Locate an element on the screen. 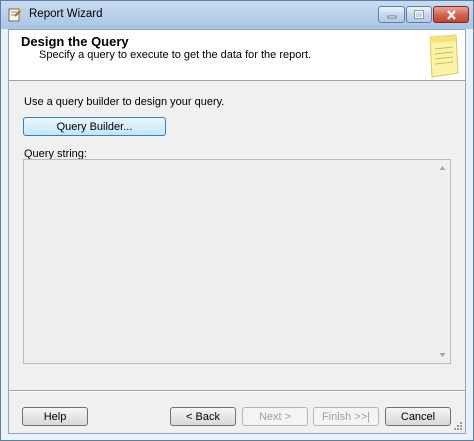 The height and width of the screenshot is (441, 474). maximize-button is located at coordinates (419, 14).